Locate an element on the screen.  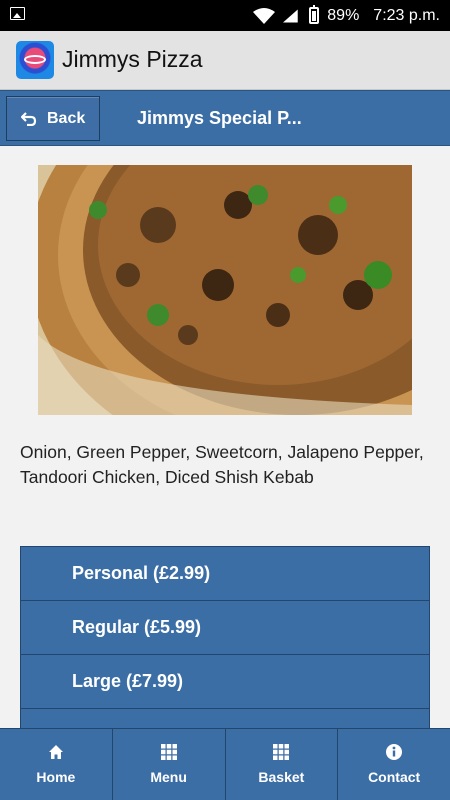
option-label: Personal (£2.99) is located at coordinates (141, 573).